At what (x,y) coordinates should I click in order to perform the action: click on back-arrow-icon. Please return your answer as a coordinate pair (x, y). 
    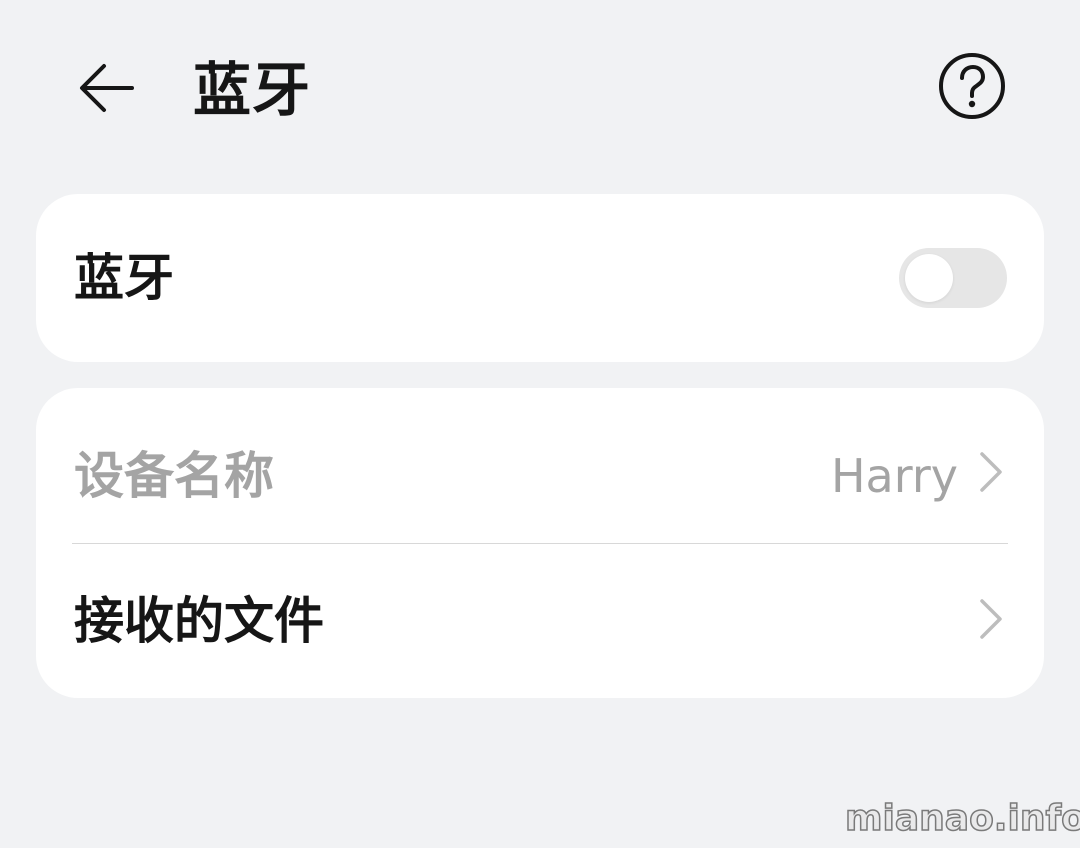
    Looking at the image, I should click on (107, 88).